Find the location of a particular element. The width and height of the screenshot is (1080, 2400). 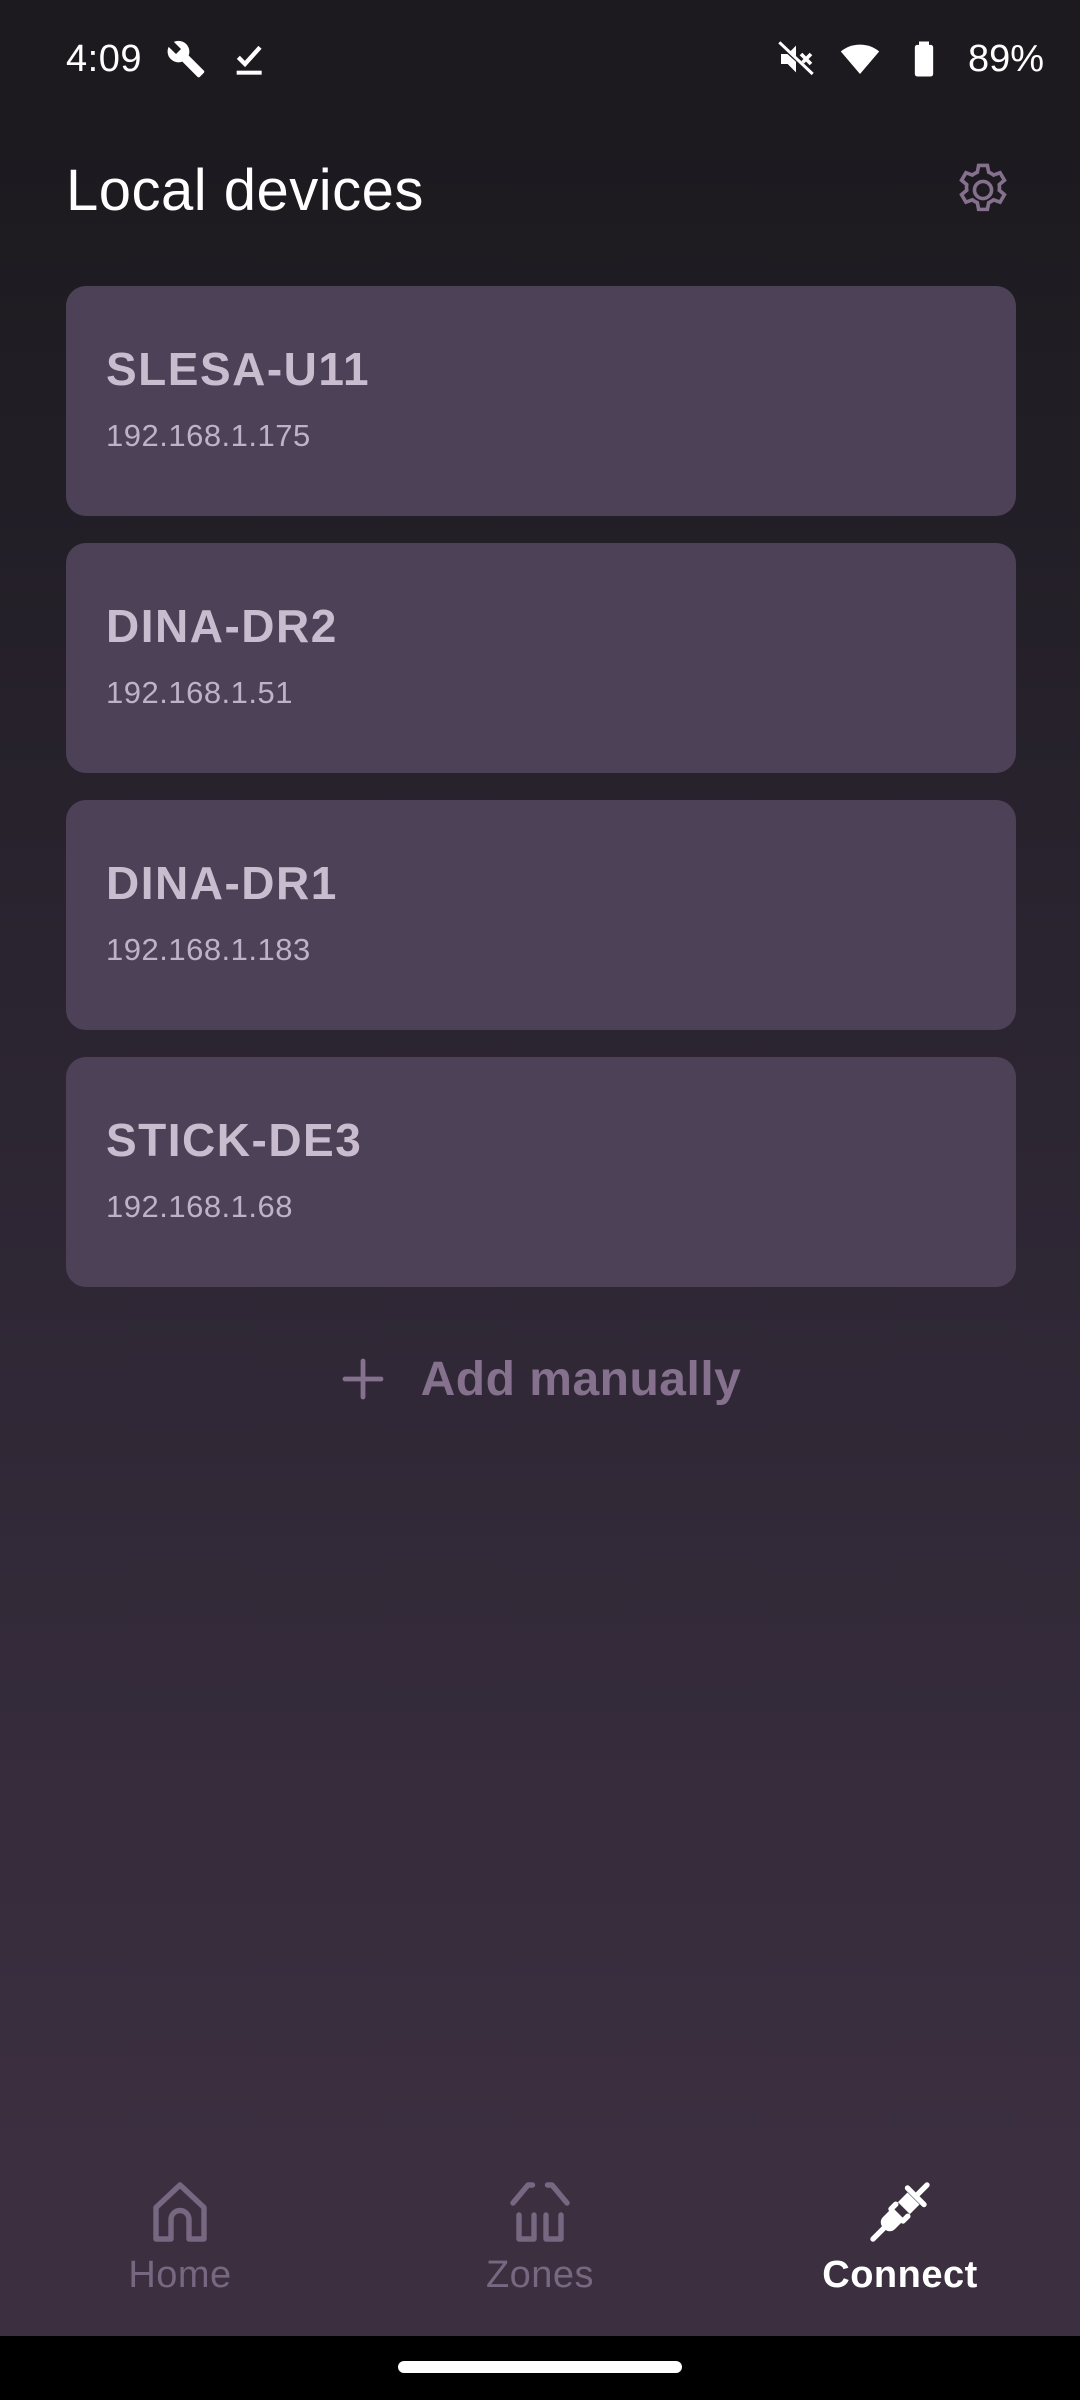

nav-item-zones: Zones is located at coordinates (540, 2232).